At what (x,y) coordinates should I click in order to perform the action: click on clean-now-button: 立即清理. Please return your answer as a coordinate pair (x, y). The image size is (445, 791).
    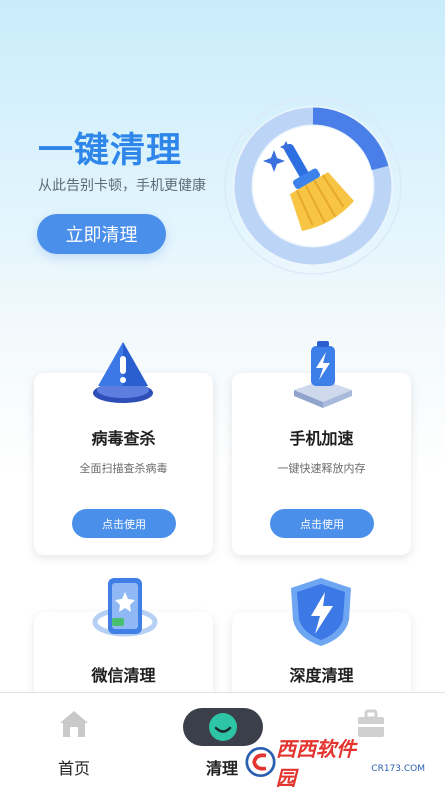
    Looking at the image, I should click on (101, 234).